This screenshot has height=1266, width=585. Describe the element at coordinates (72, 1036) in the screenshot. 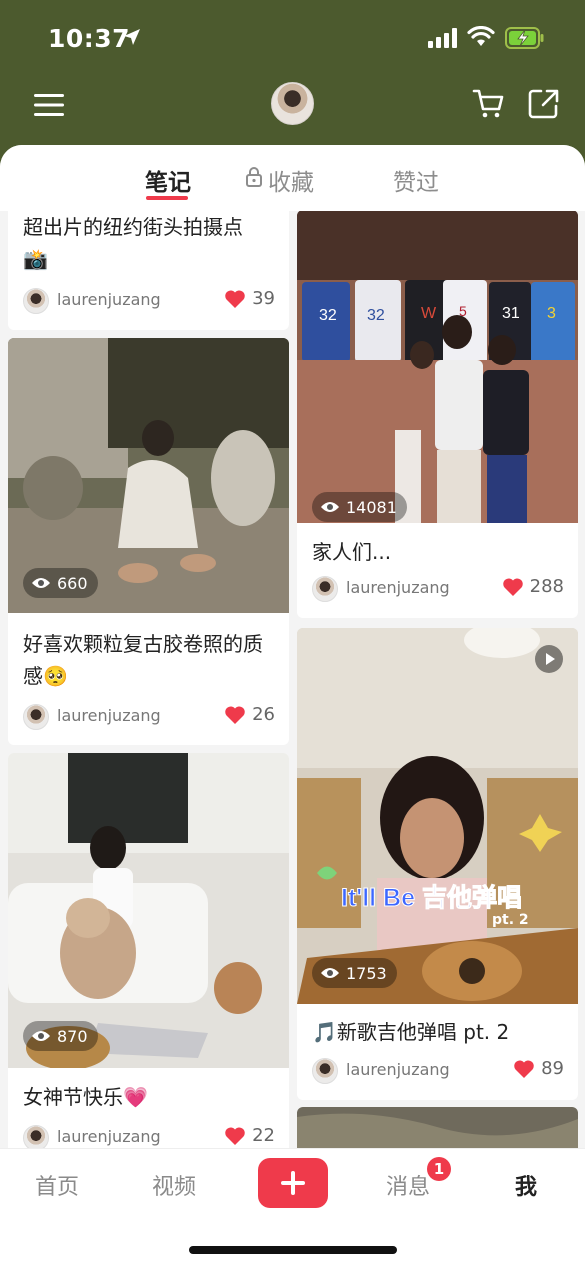

I see `view-number: 870` at that location.